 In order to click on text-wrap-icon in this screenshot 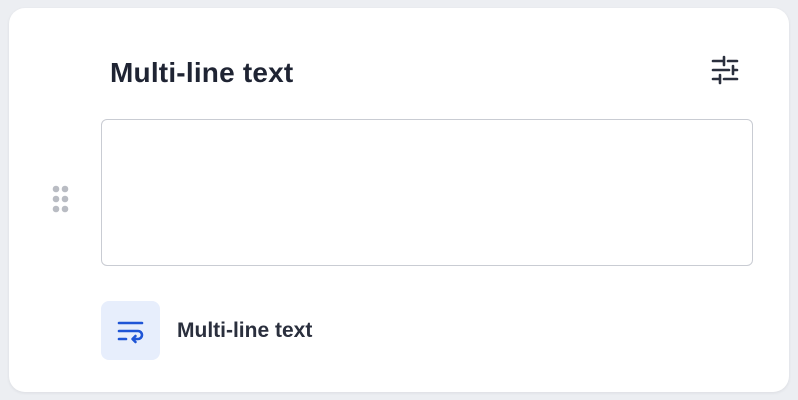, I will do `click(130, 332)`.